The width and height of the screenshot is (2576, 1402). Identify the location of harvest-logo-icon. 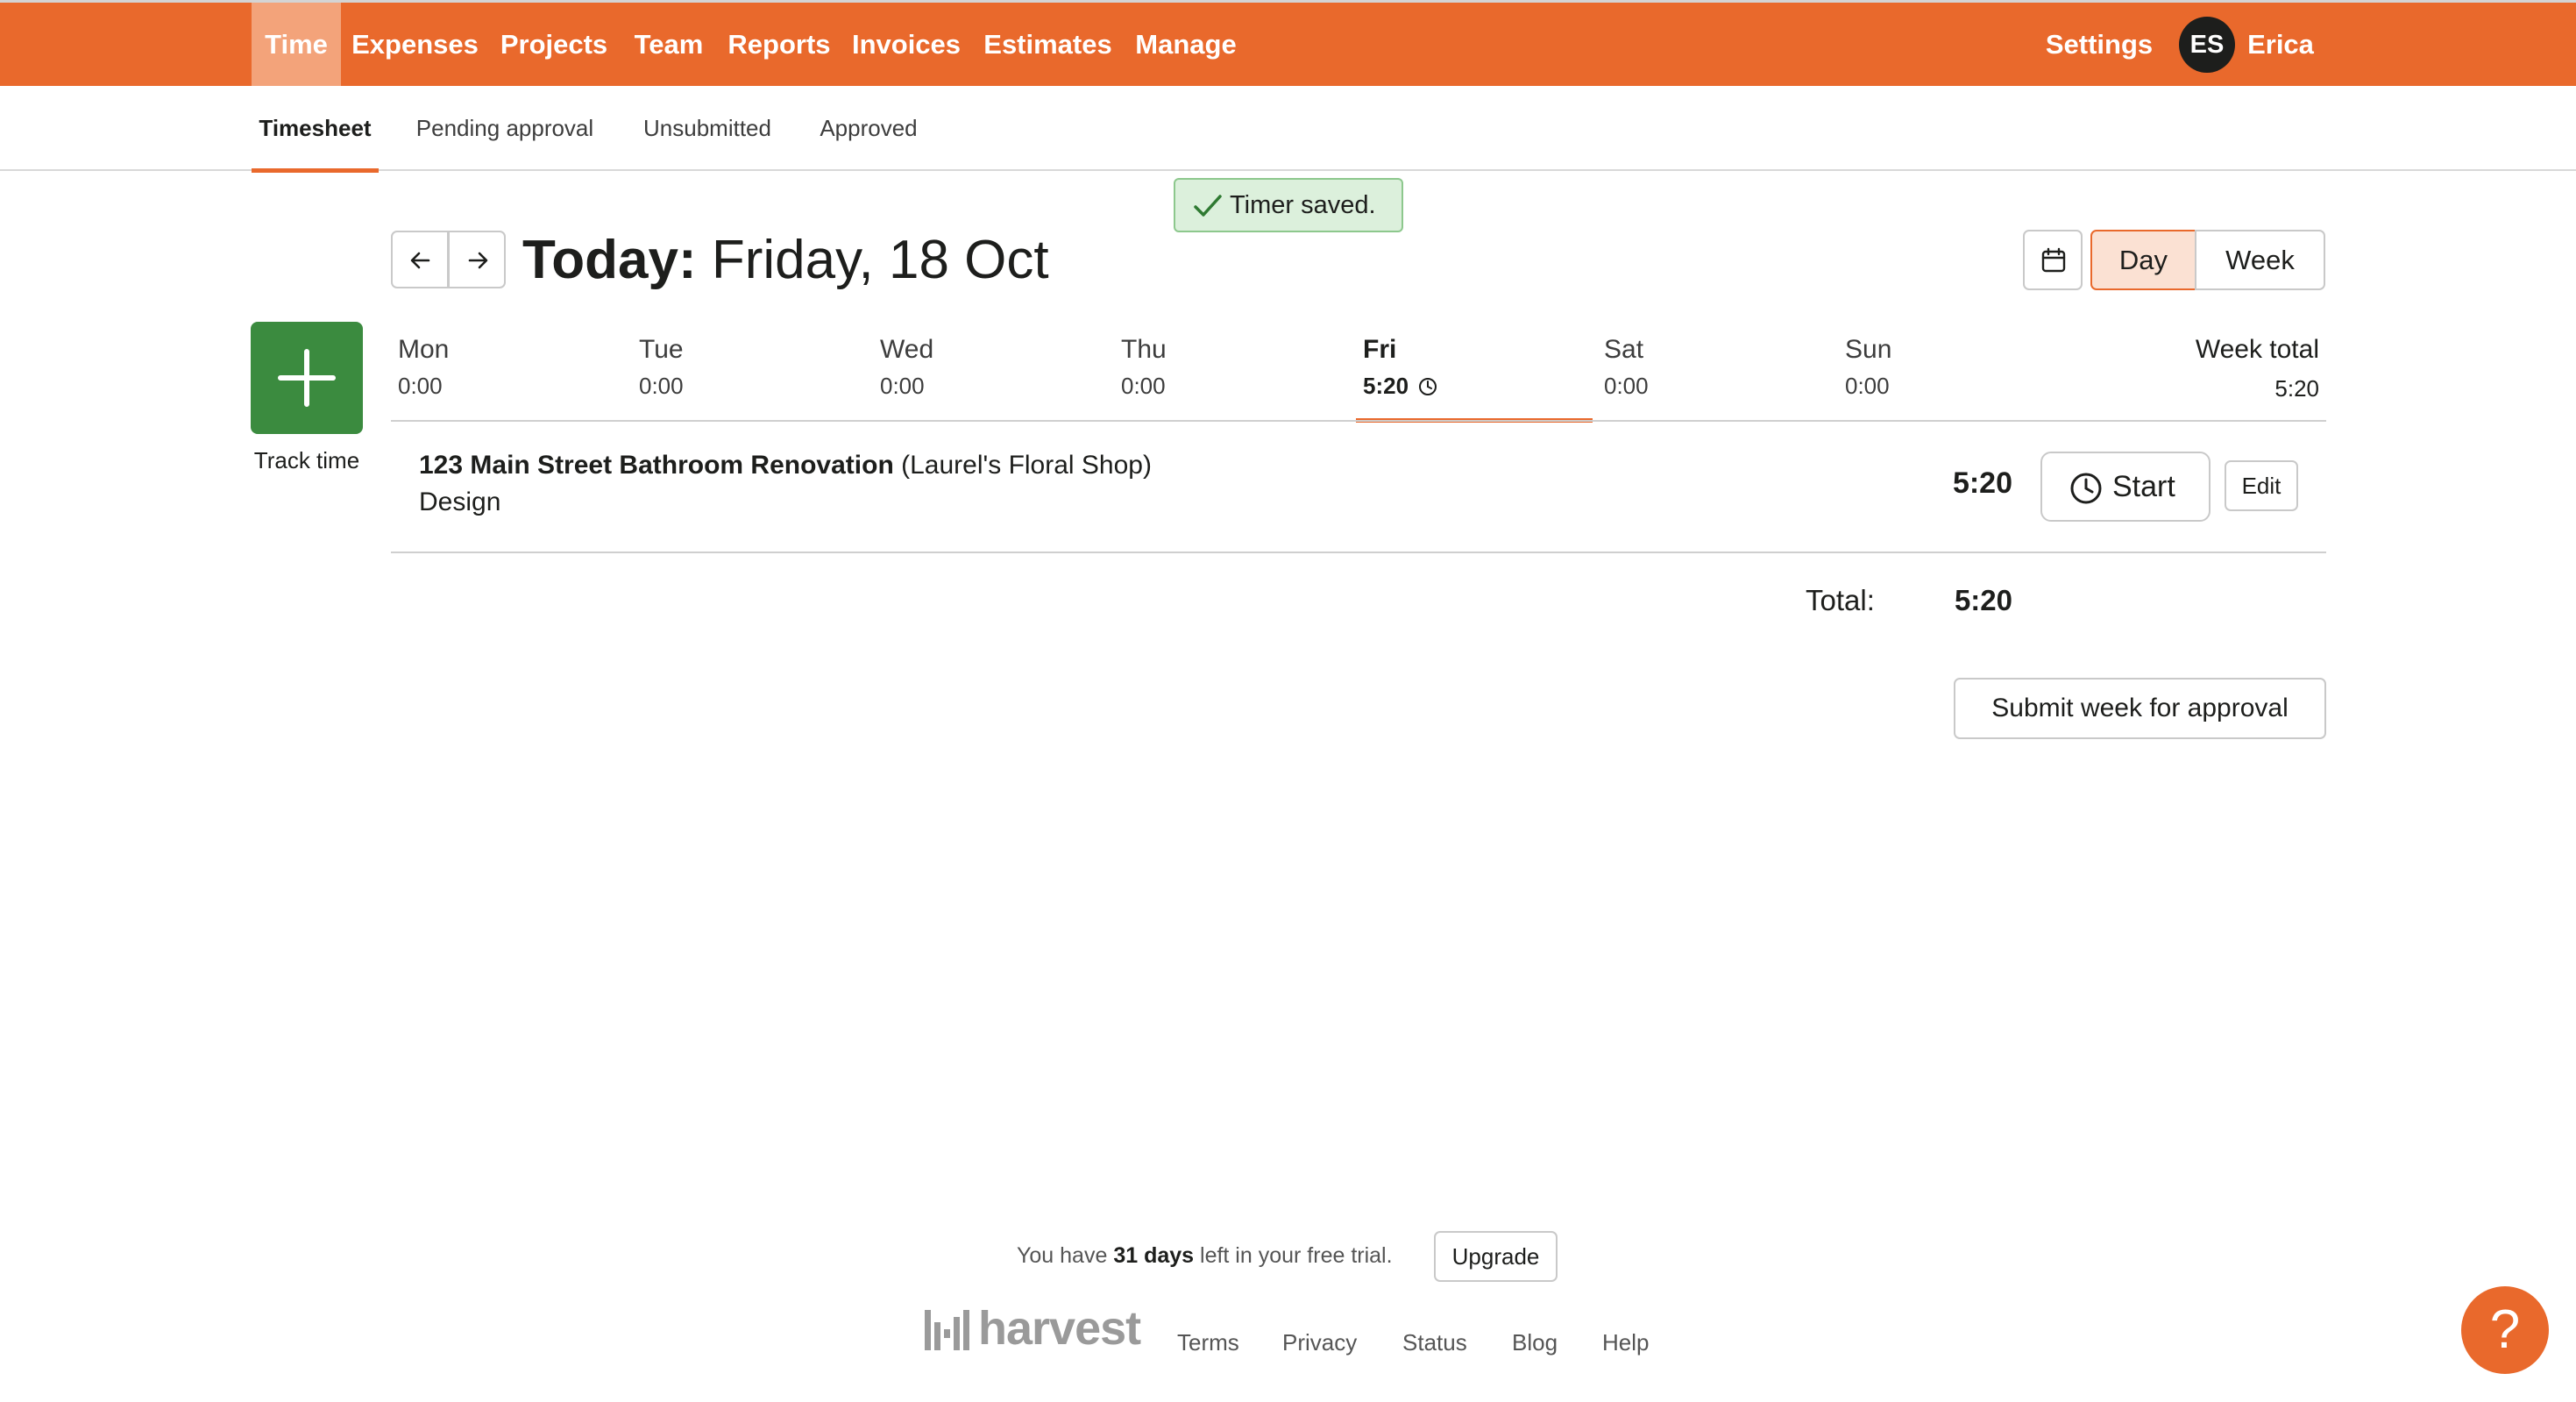
(947, 1330).